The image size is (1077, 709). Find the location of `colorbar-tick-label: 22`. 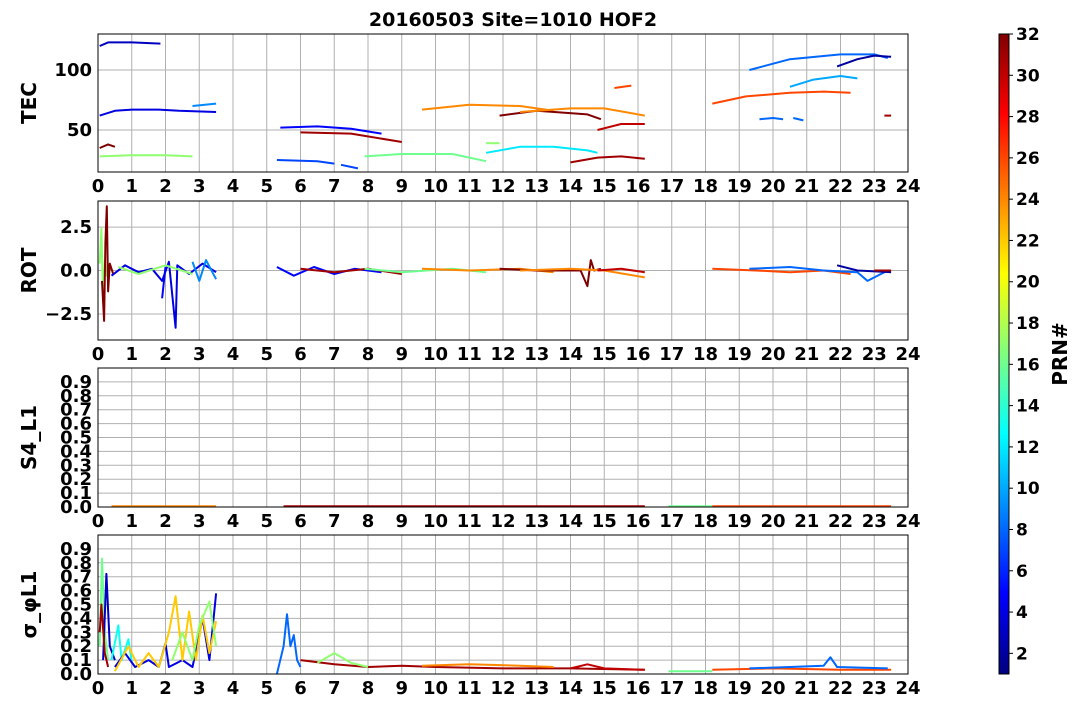

colorbar-tick-label: 22 is located at coordinates (1028, 241).